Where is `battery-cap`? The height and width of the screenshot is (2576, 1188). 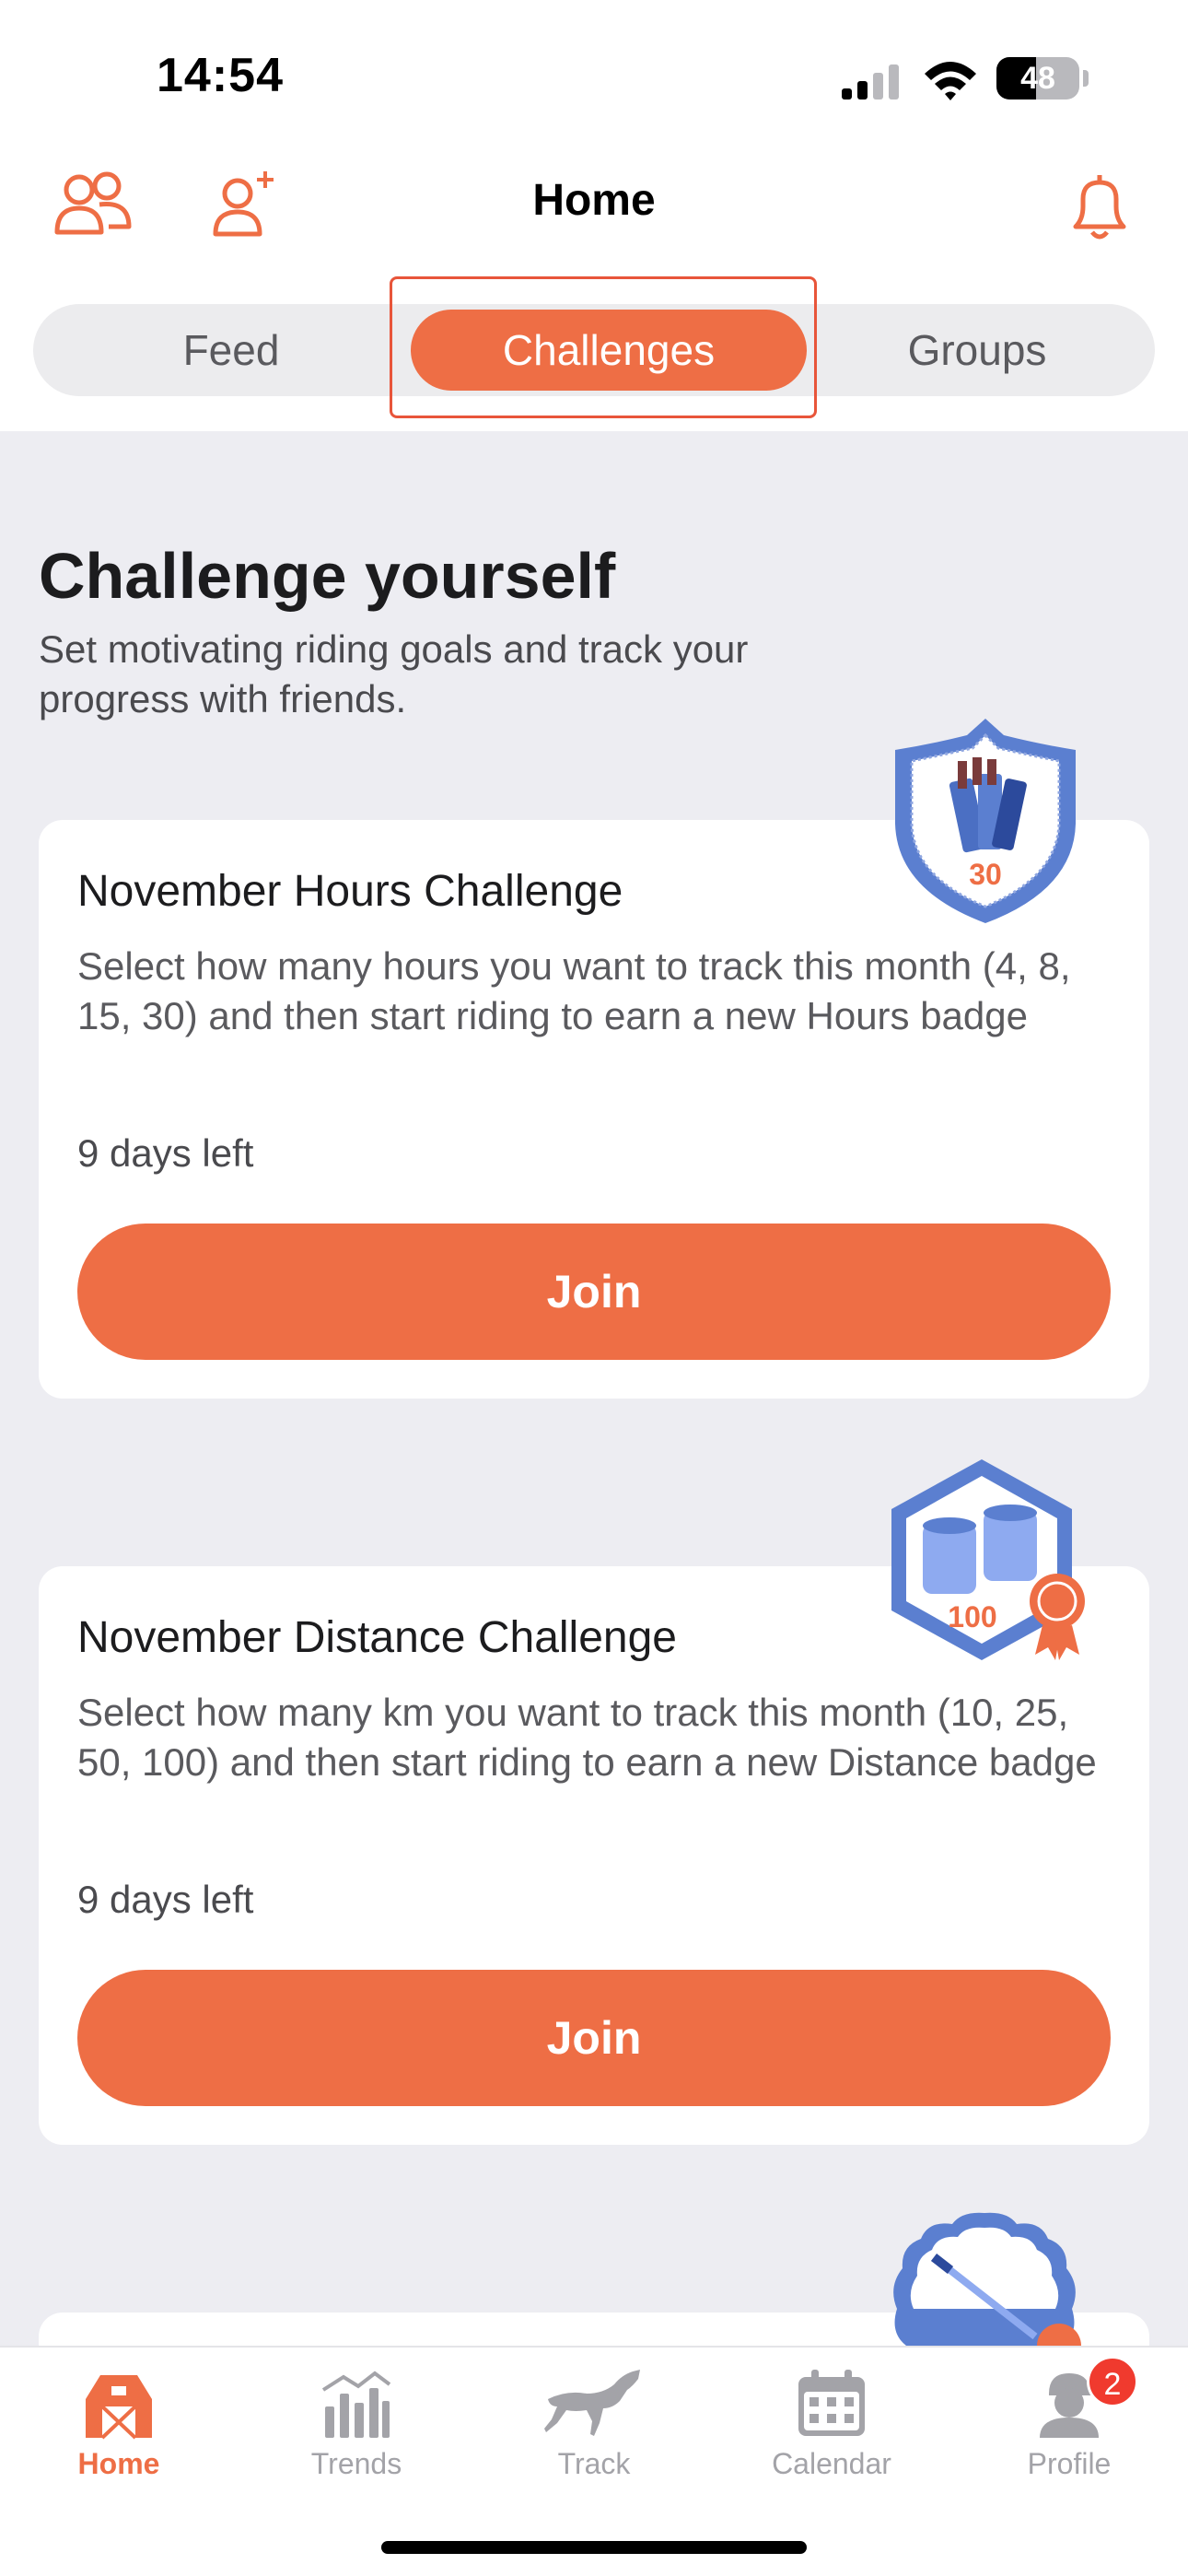
battery-cap is located at coordinates (1086, 78).